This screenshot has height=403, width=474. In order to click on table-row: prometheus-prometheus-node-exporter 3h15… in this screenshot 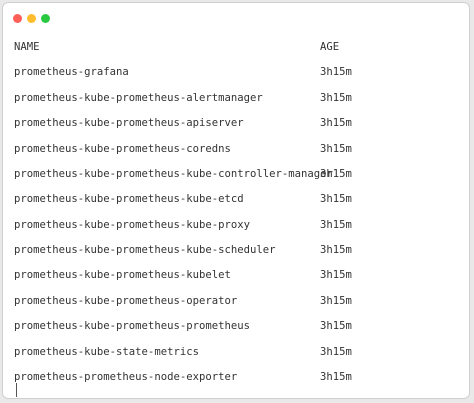, I will do `click(234, 377)`.